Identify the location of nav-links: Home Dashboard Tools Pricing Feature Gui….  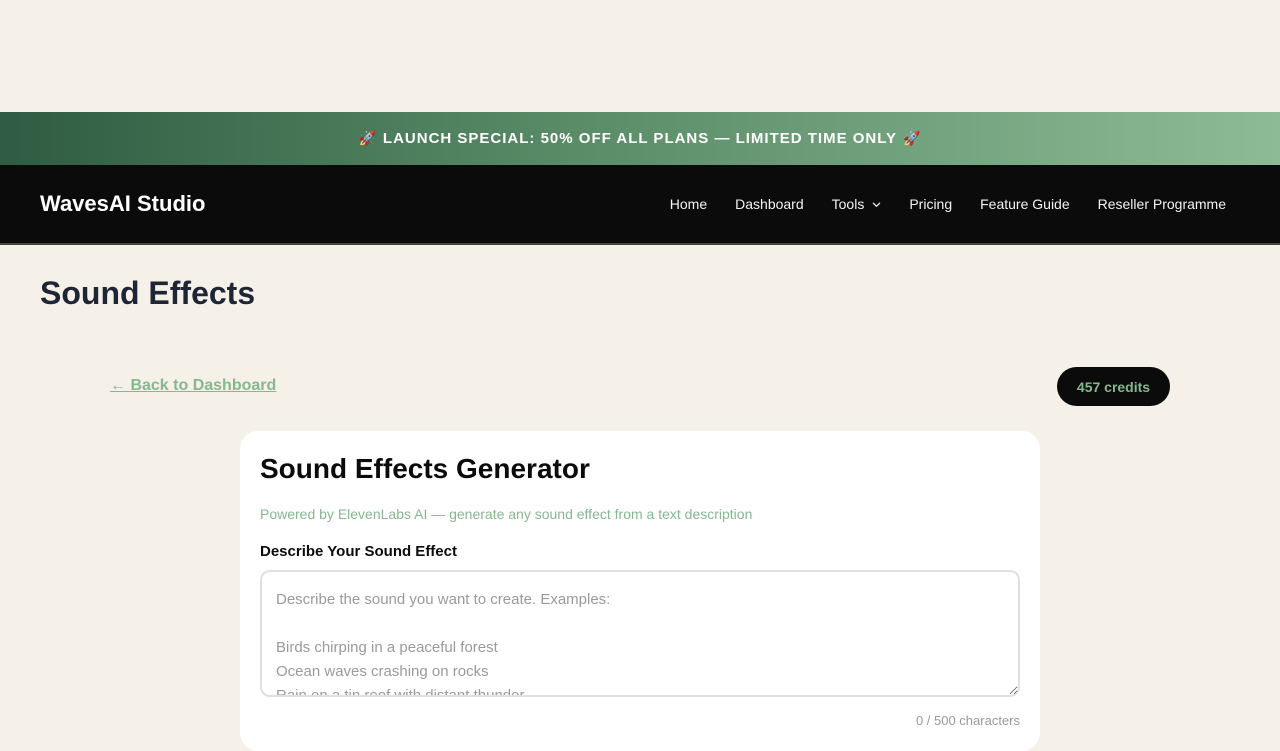
(948, 204).